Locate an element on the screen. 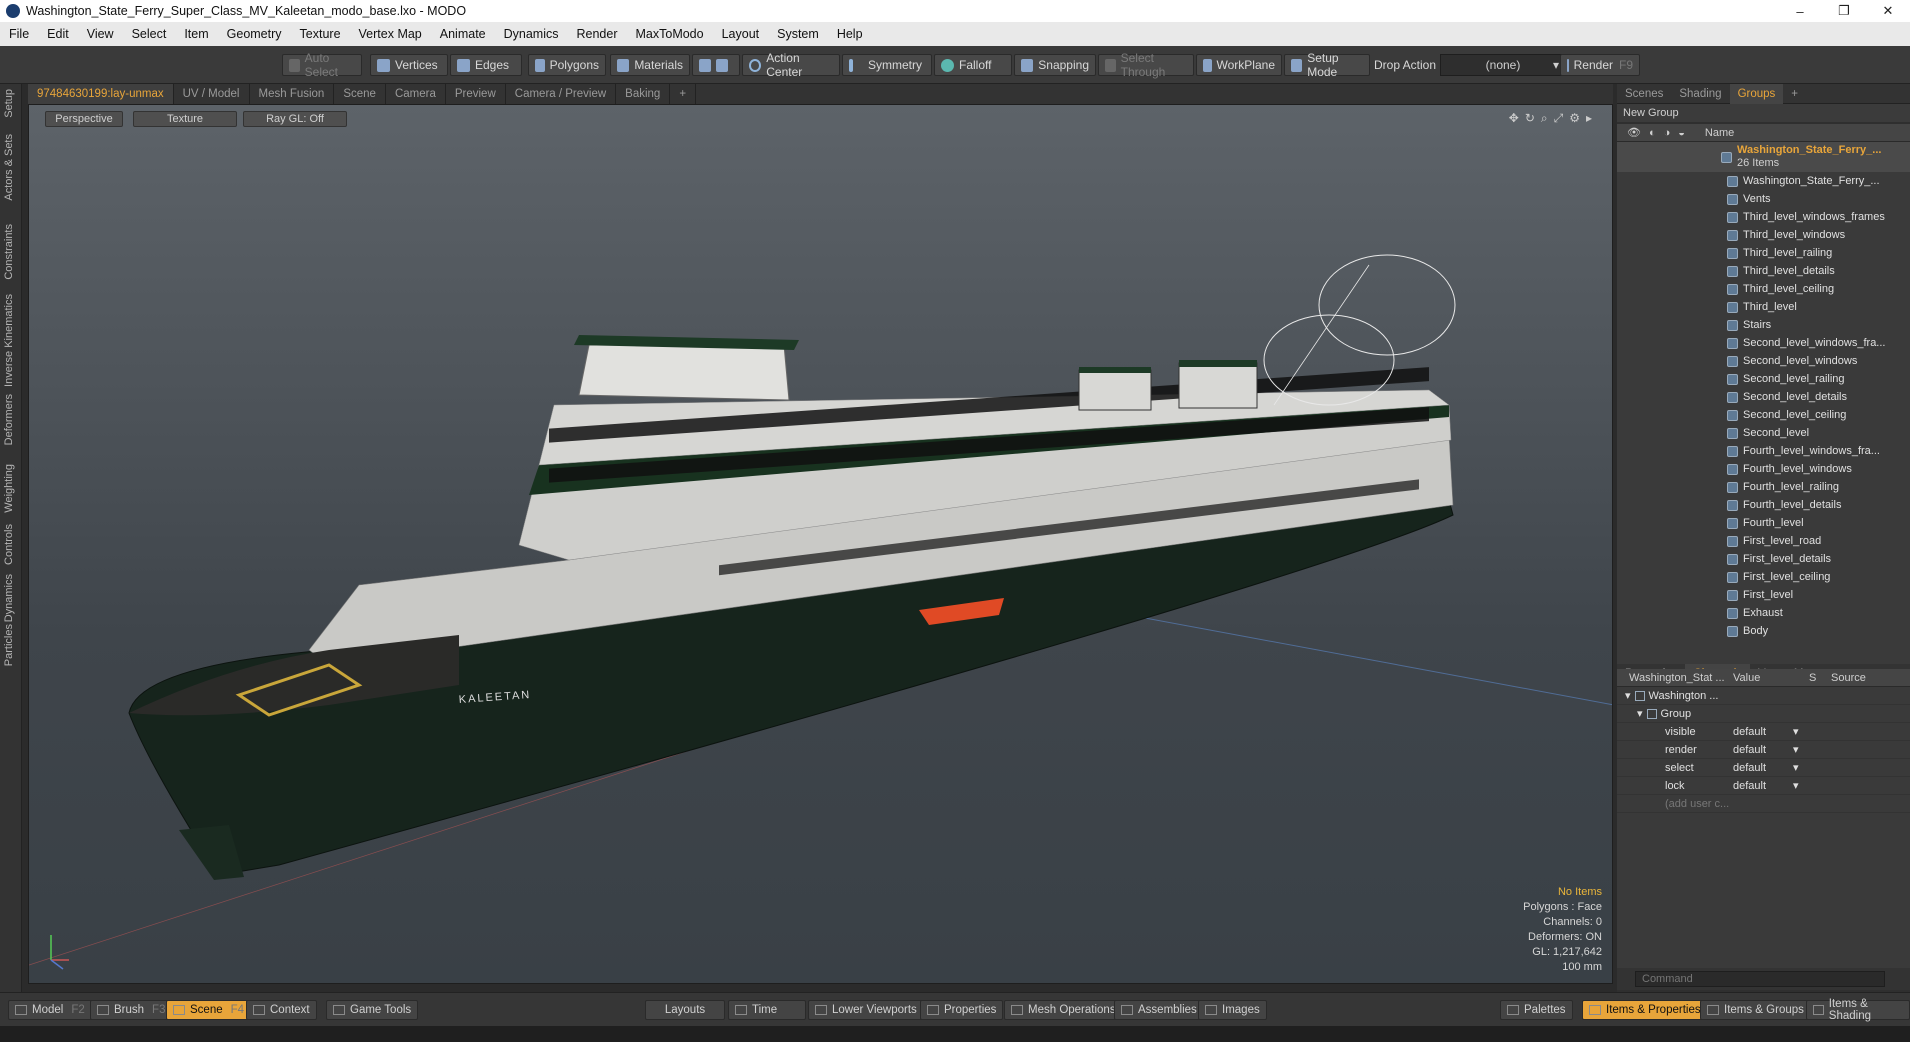 Image resolution: width=1910 pixels, height=1042 pixels. group-root-row: Washington_State_Ferry_... 26 Items is located at coordinates (1763, 157).